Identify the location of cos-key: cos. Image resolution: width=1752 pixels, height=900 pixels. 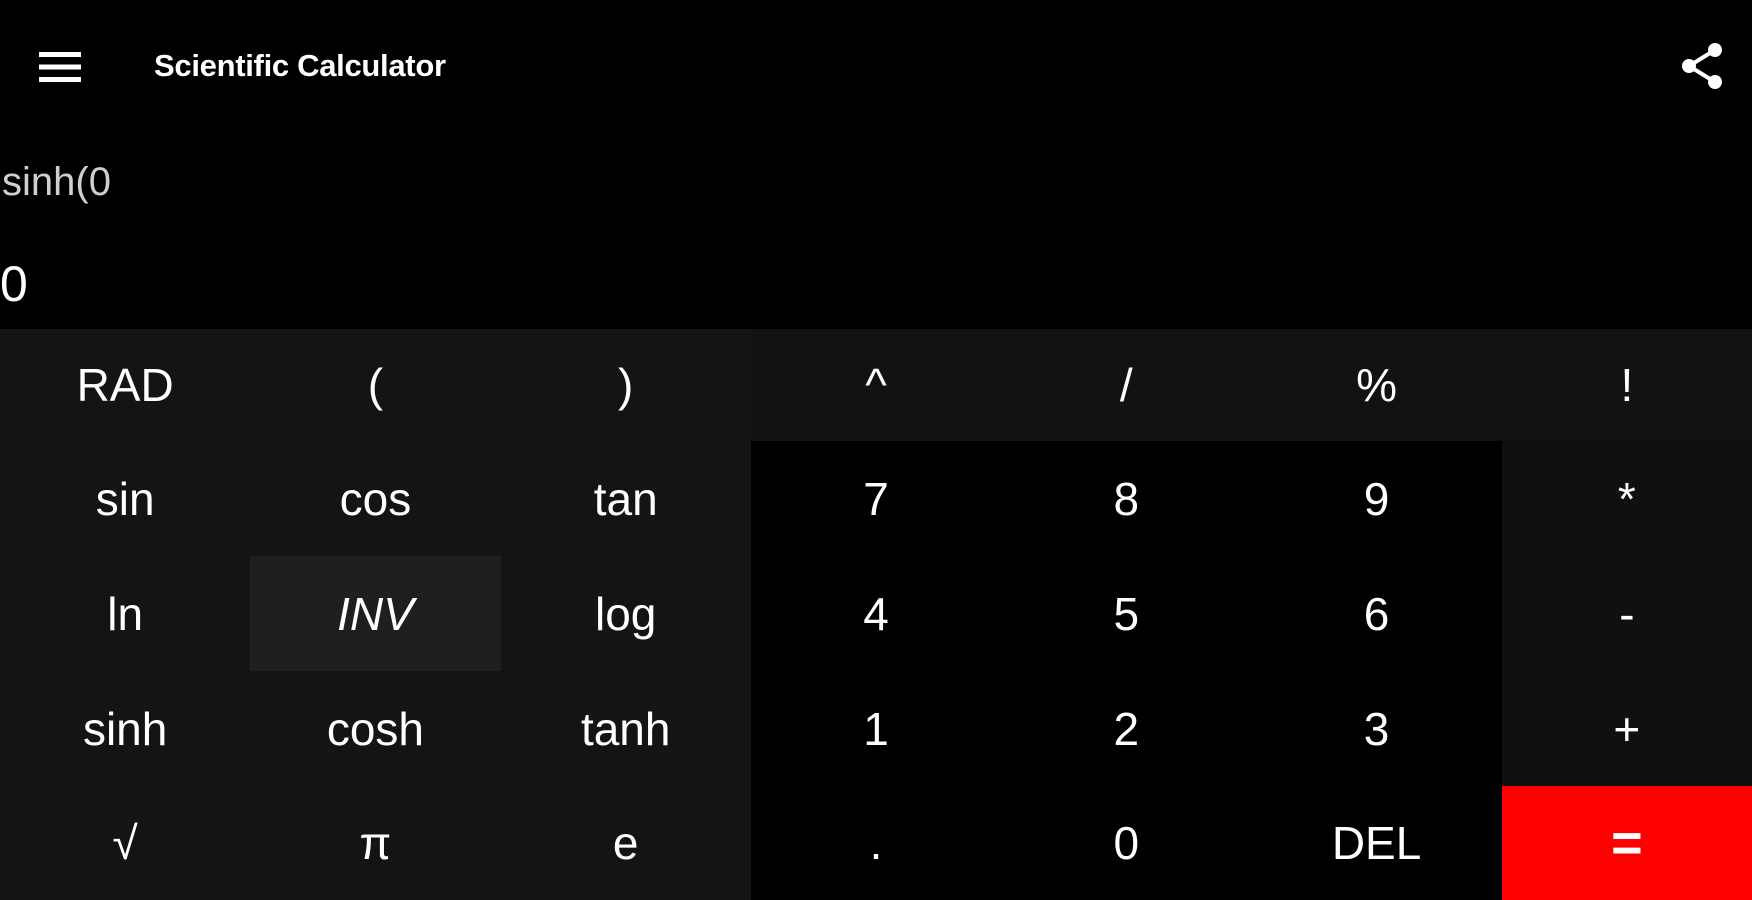
(375, 498).